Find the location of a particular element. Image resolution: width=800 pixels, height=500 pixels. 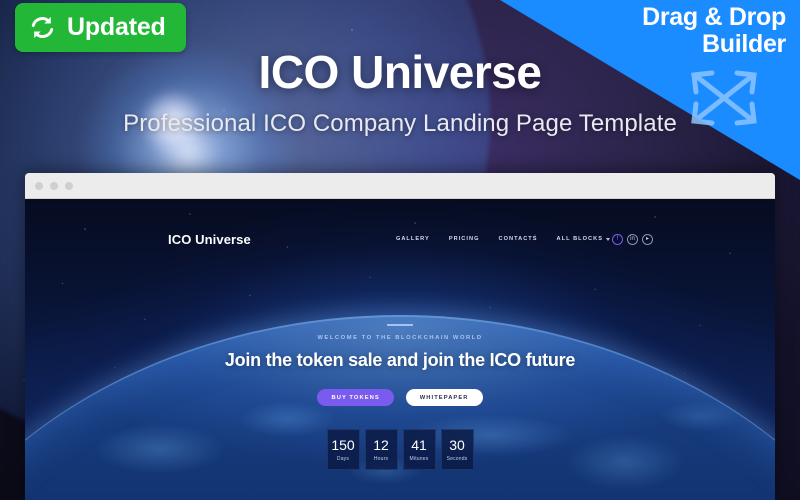

countdown-hours: 12 Hours is located at coordinates (381, 449).